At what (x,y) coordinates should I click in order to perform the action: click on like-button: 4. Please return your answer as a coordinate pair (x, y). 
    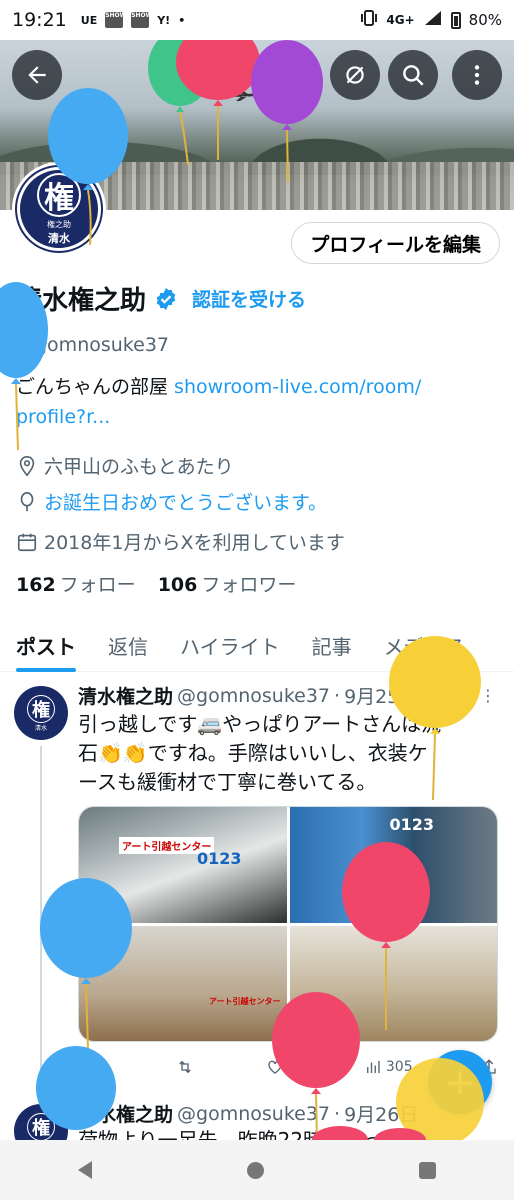
    Looking at the image, I should click on (281, 1067).